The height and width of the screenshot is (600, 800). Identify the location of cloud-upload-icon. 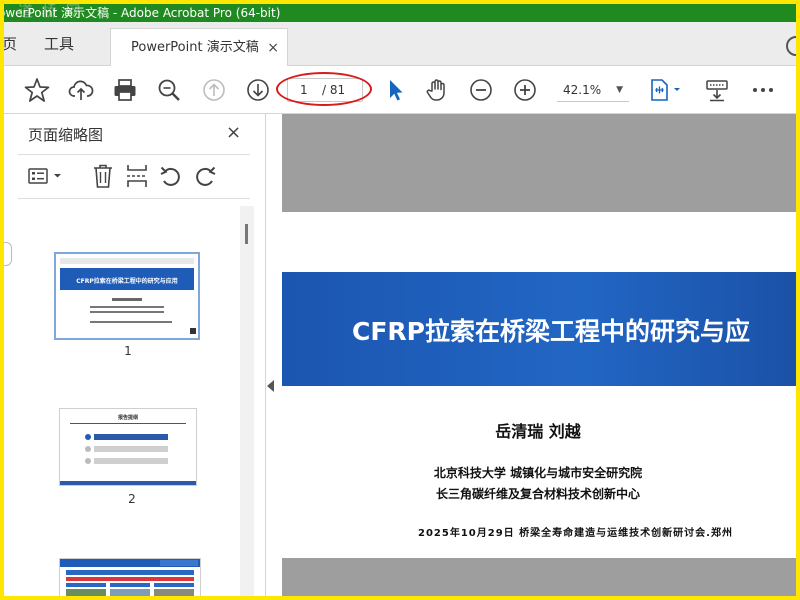
(81, 90).